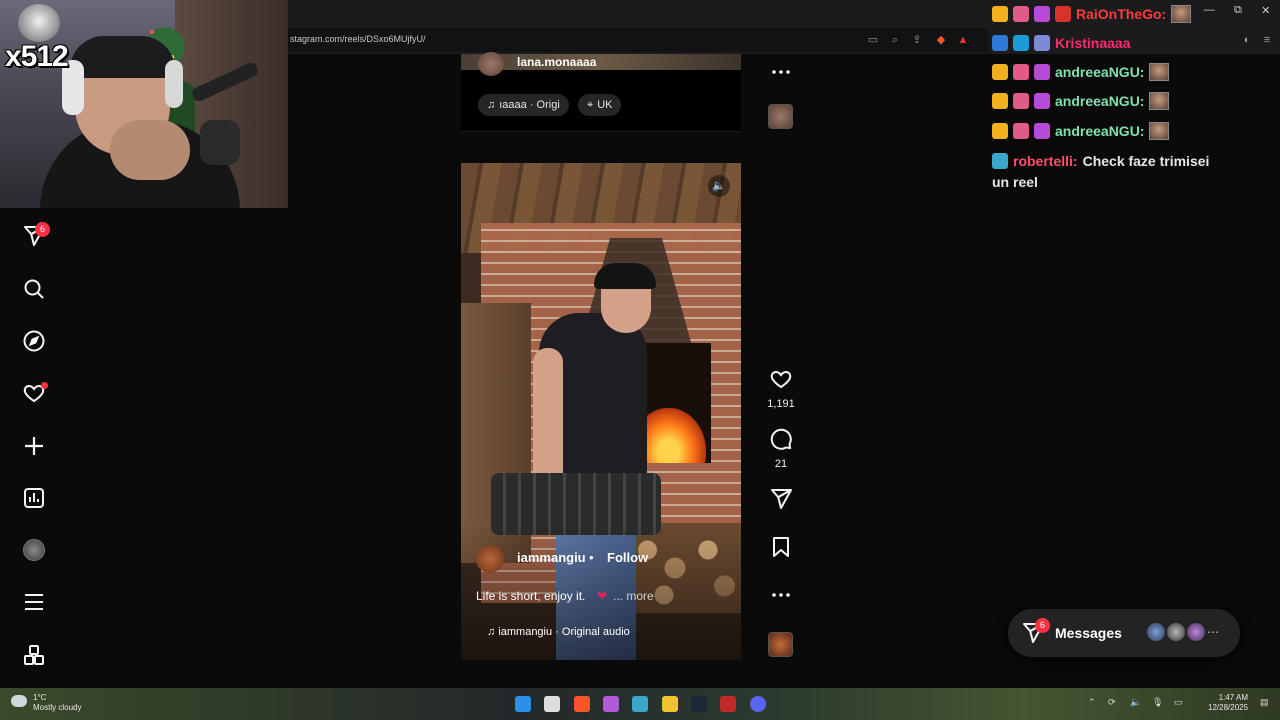 The image size is (1280, 720). I want to click on reel-caption: Life is short, enjoy it., so click(531, 596).